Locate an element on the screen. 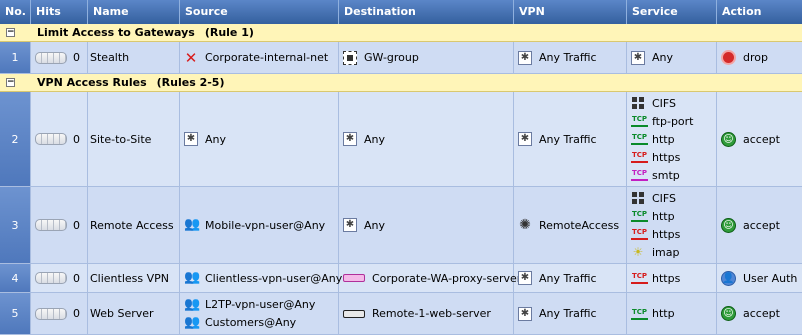 The width and height of the screenshot is (802, 335). service-group-icon is located at coordinates (638, 198).